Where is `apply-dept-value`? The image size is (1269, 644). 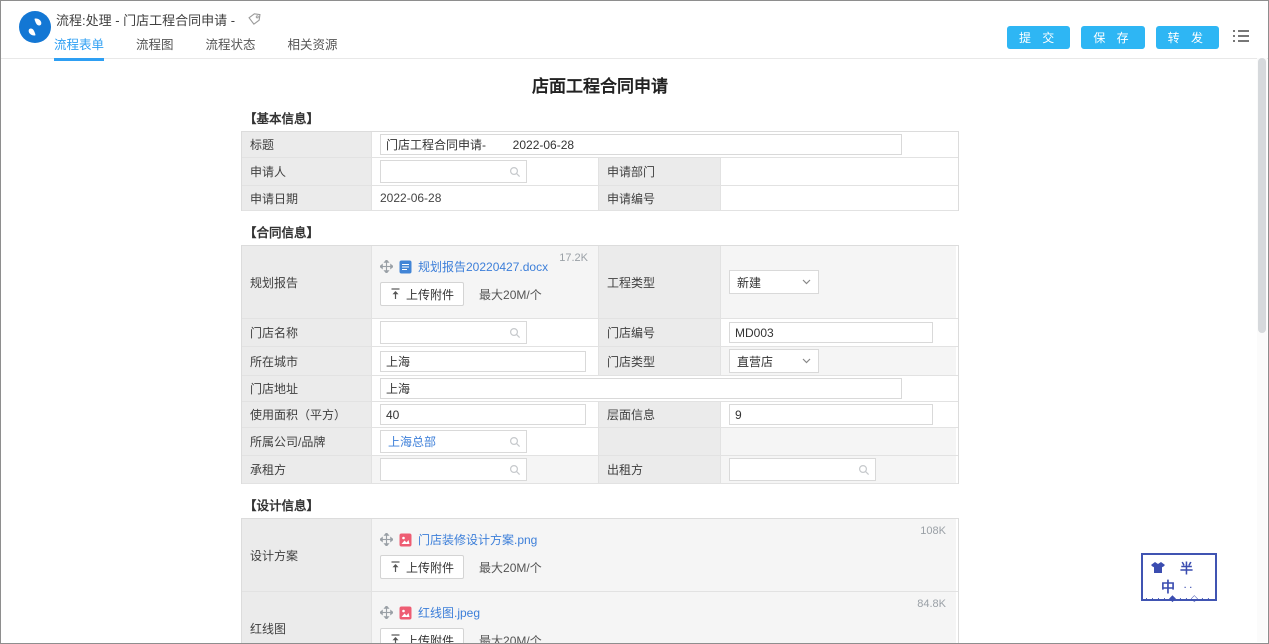 apply-dept-value is located at coordinates (838, 171).